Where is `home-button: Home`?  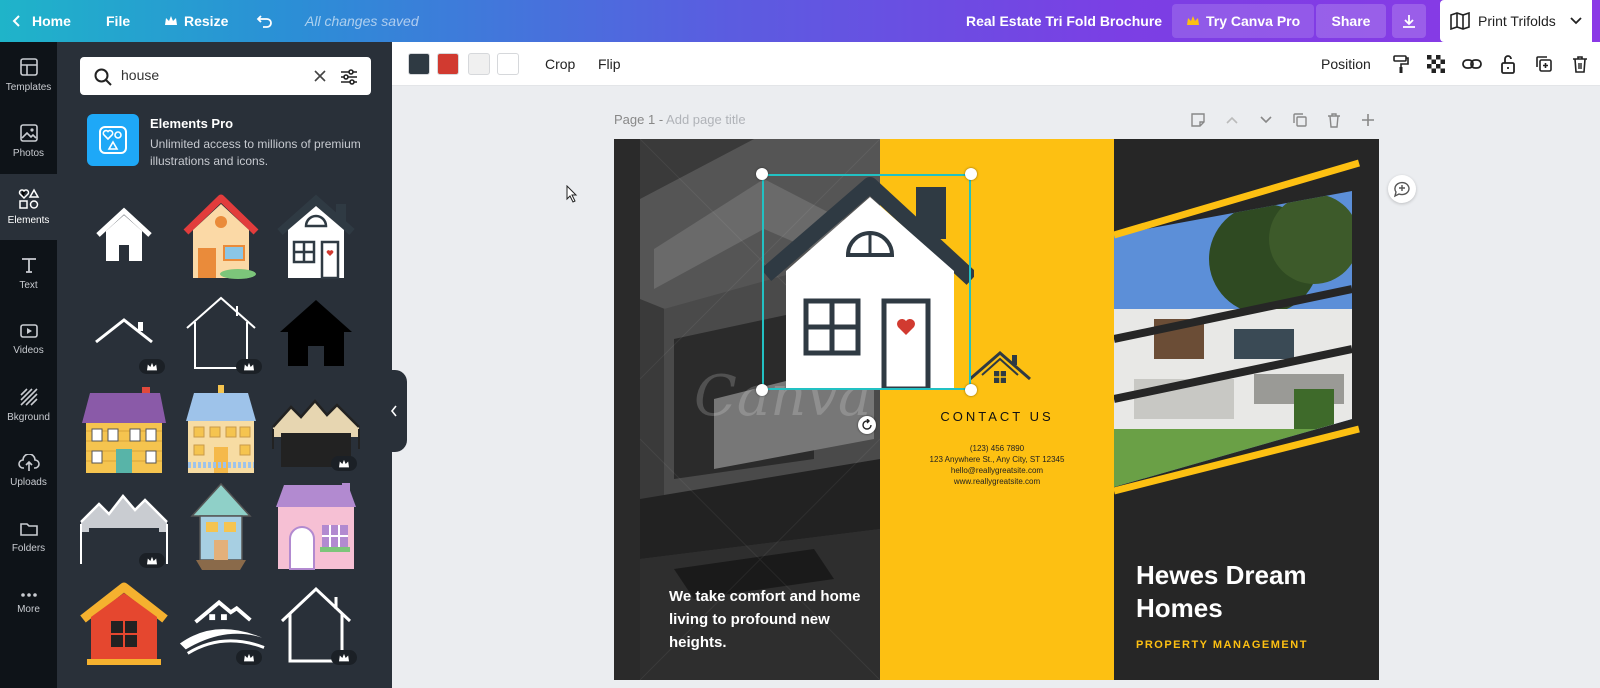
home-button: Home is located at coordinates (40, 21).